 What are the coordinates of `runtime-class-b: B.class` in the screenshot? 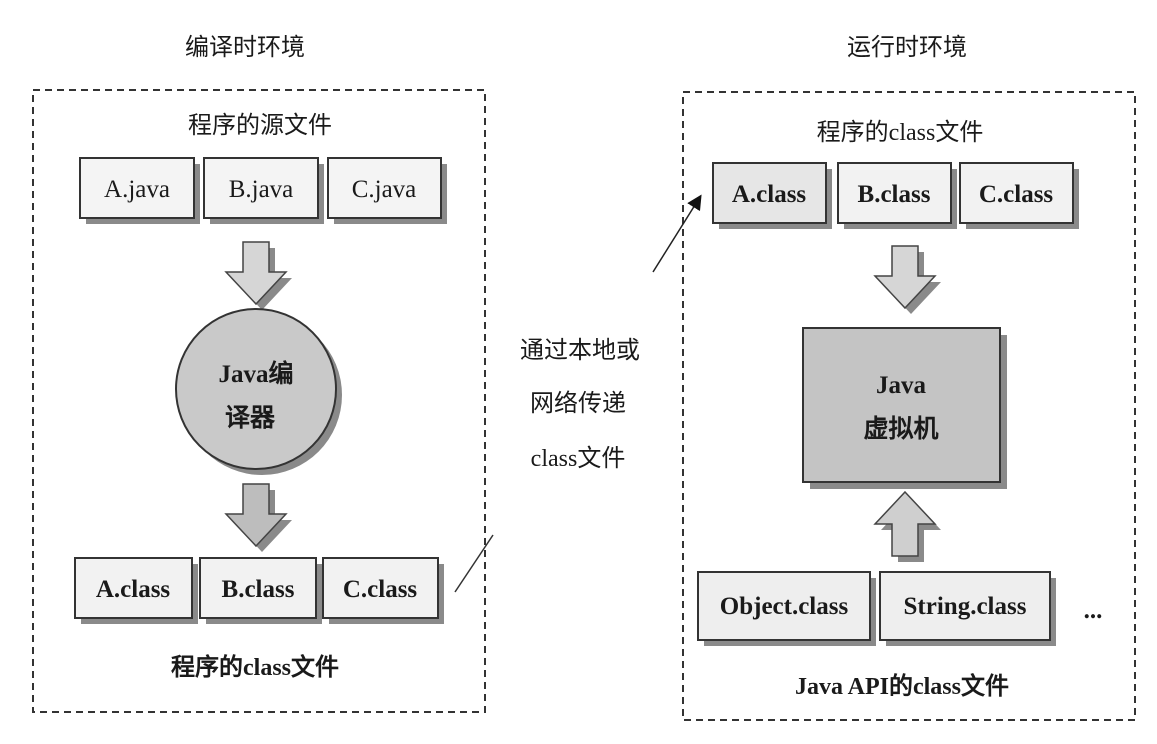 It's located at (897, 195).